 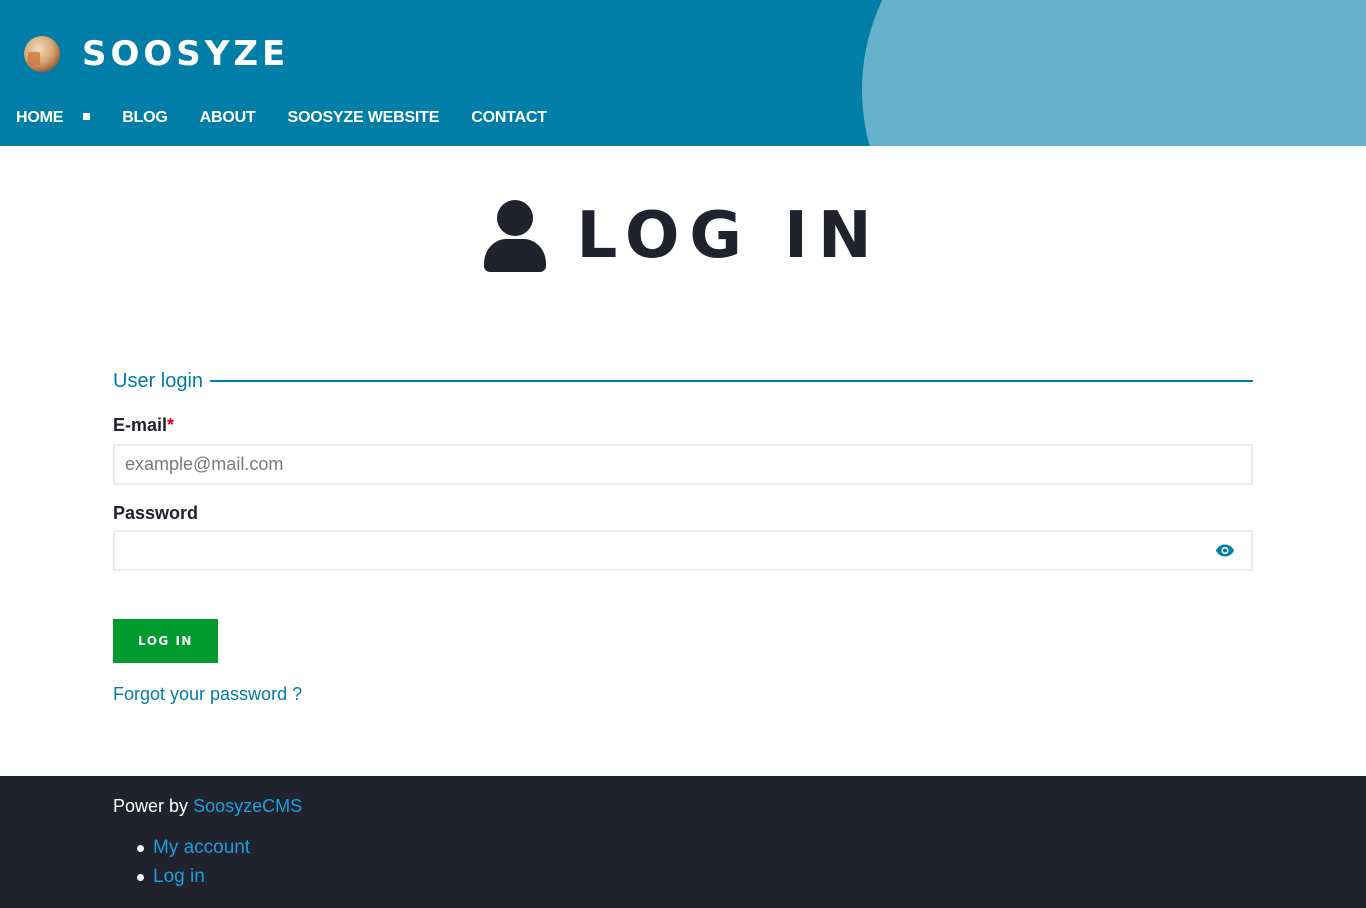 What do you see at coordinates (515, 236) in the screenshot?
I see `user-icon` at bounding box center [515, 236].